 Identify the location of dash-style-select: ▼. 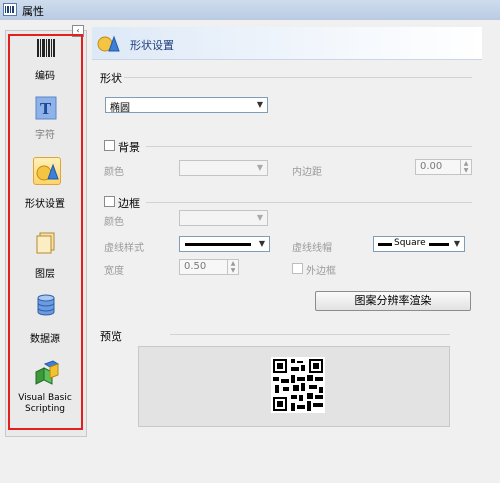
(224, 244).